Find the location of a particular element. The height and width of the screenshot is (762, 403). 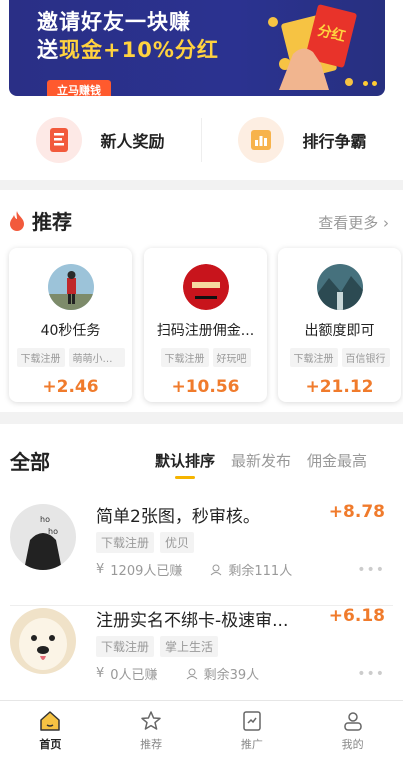

tag: 百信银行 is located at coordinates (365, 357).